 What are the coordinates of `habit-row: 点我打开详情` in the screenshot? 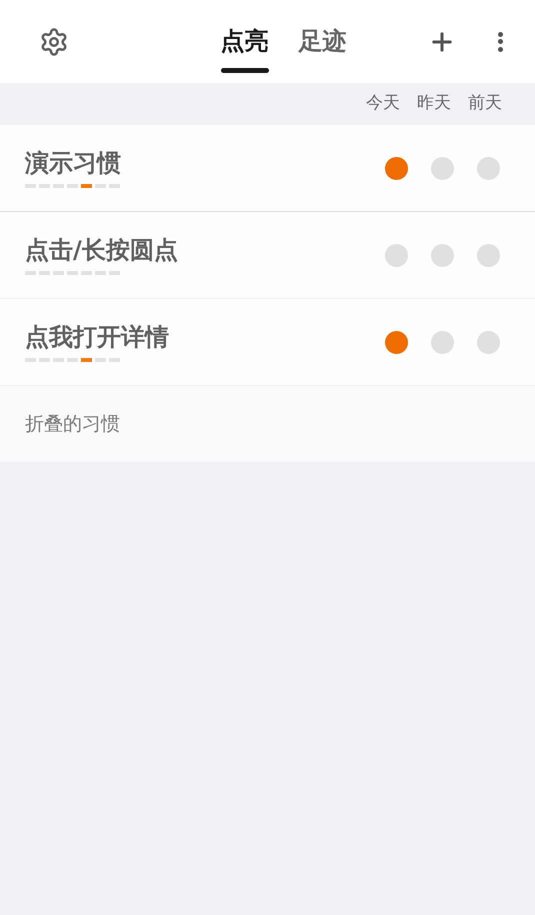 It's located at (267, 342).